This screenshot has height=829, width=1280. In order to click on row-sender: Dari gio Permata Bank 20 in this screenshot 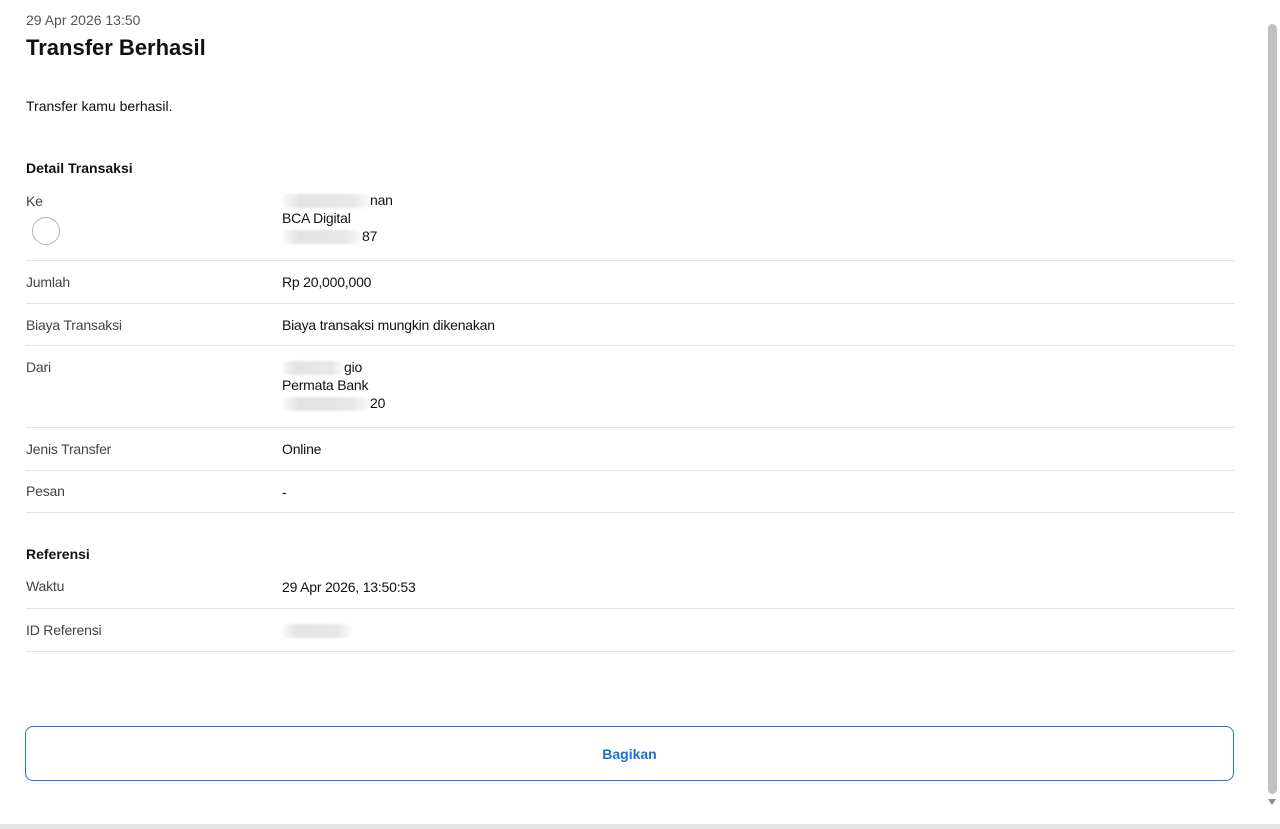, I will do `click(630, 387)`.